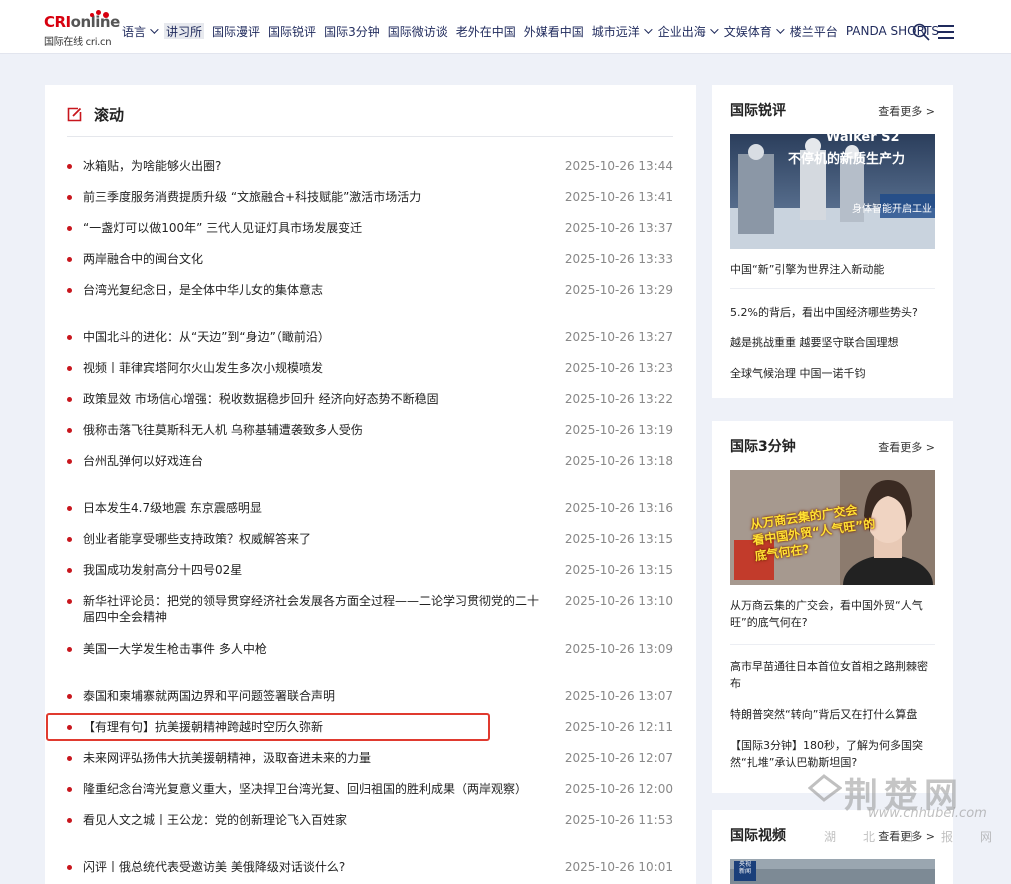 The image size is (1011, 884). Describe the element at coordinates (648, 29) in the screenshot. I see `chevron-down-icon` at that location.